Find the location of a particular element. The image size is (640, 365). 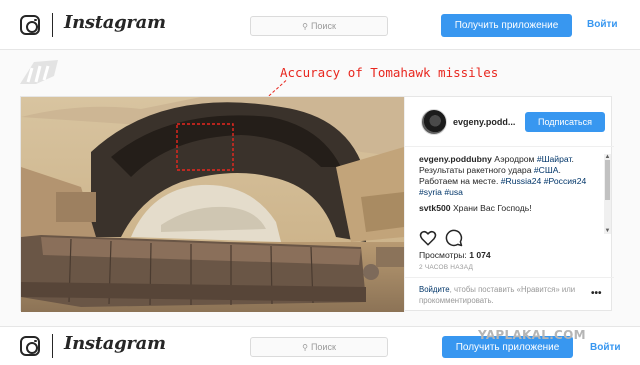

post-timestamp: 2 ЧАСОВ НАЗАД is located at coordinates (446, 267).